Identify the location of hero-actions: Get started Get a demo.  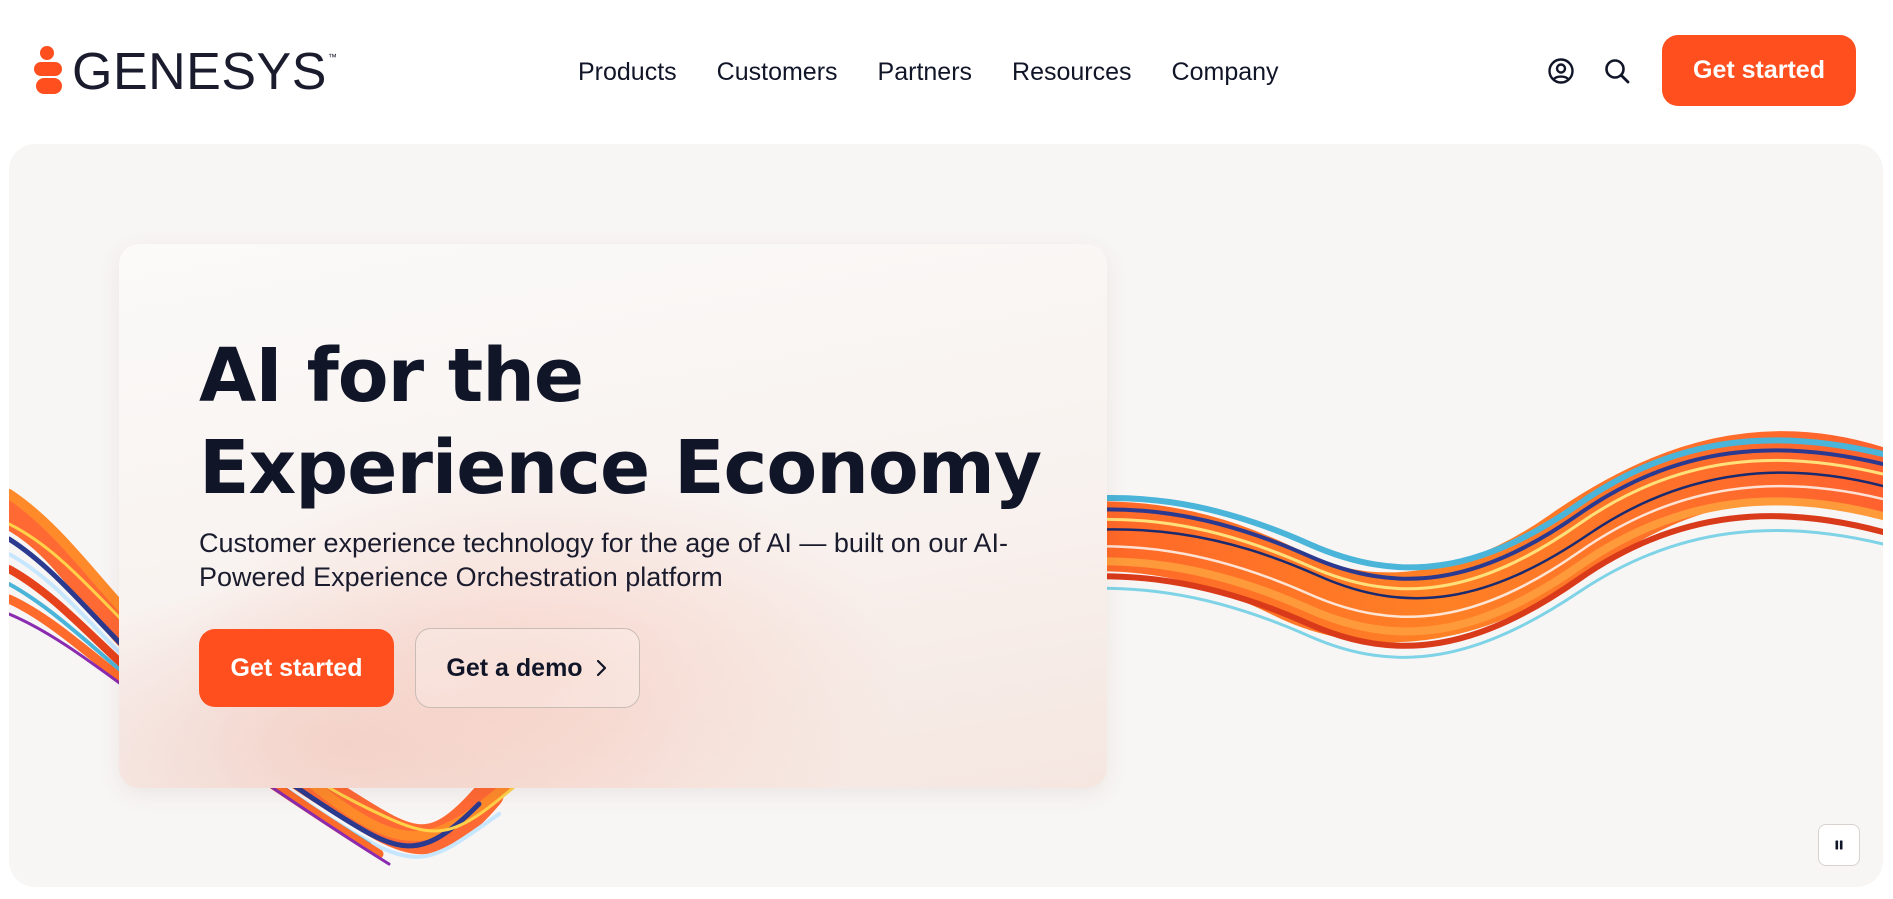
(419, 668).